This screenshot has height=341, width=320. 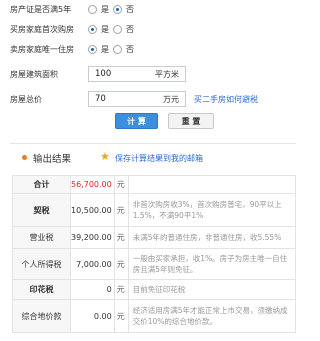 I want to click on area-label: 房屋建筑面积, so click(x=34, y=74).